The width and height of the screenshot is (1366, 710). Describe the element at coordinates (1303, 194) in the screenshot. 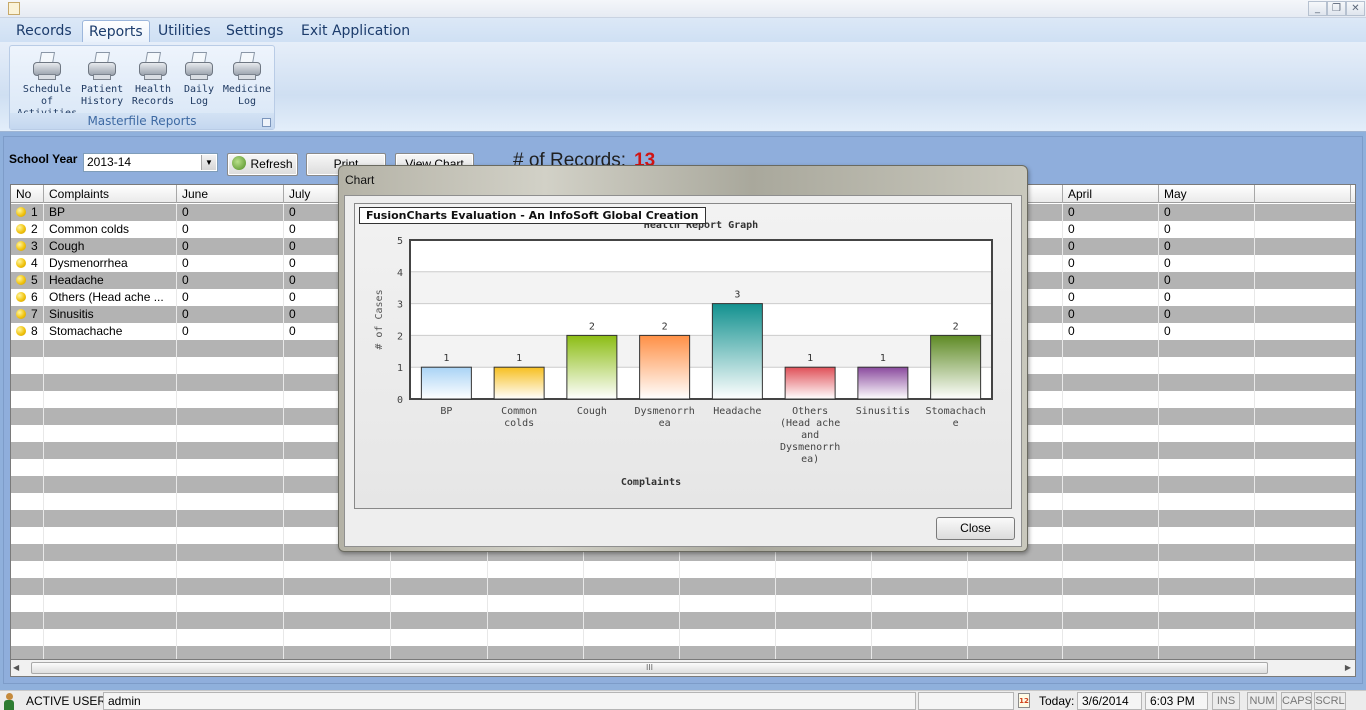

I see `column-header-filler` at that location.